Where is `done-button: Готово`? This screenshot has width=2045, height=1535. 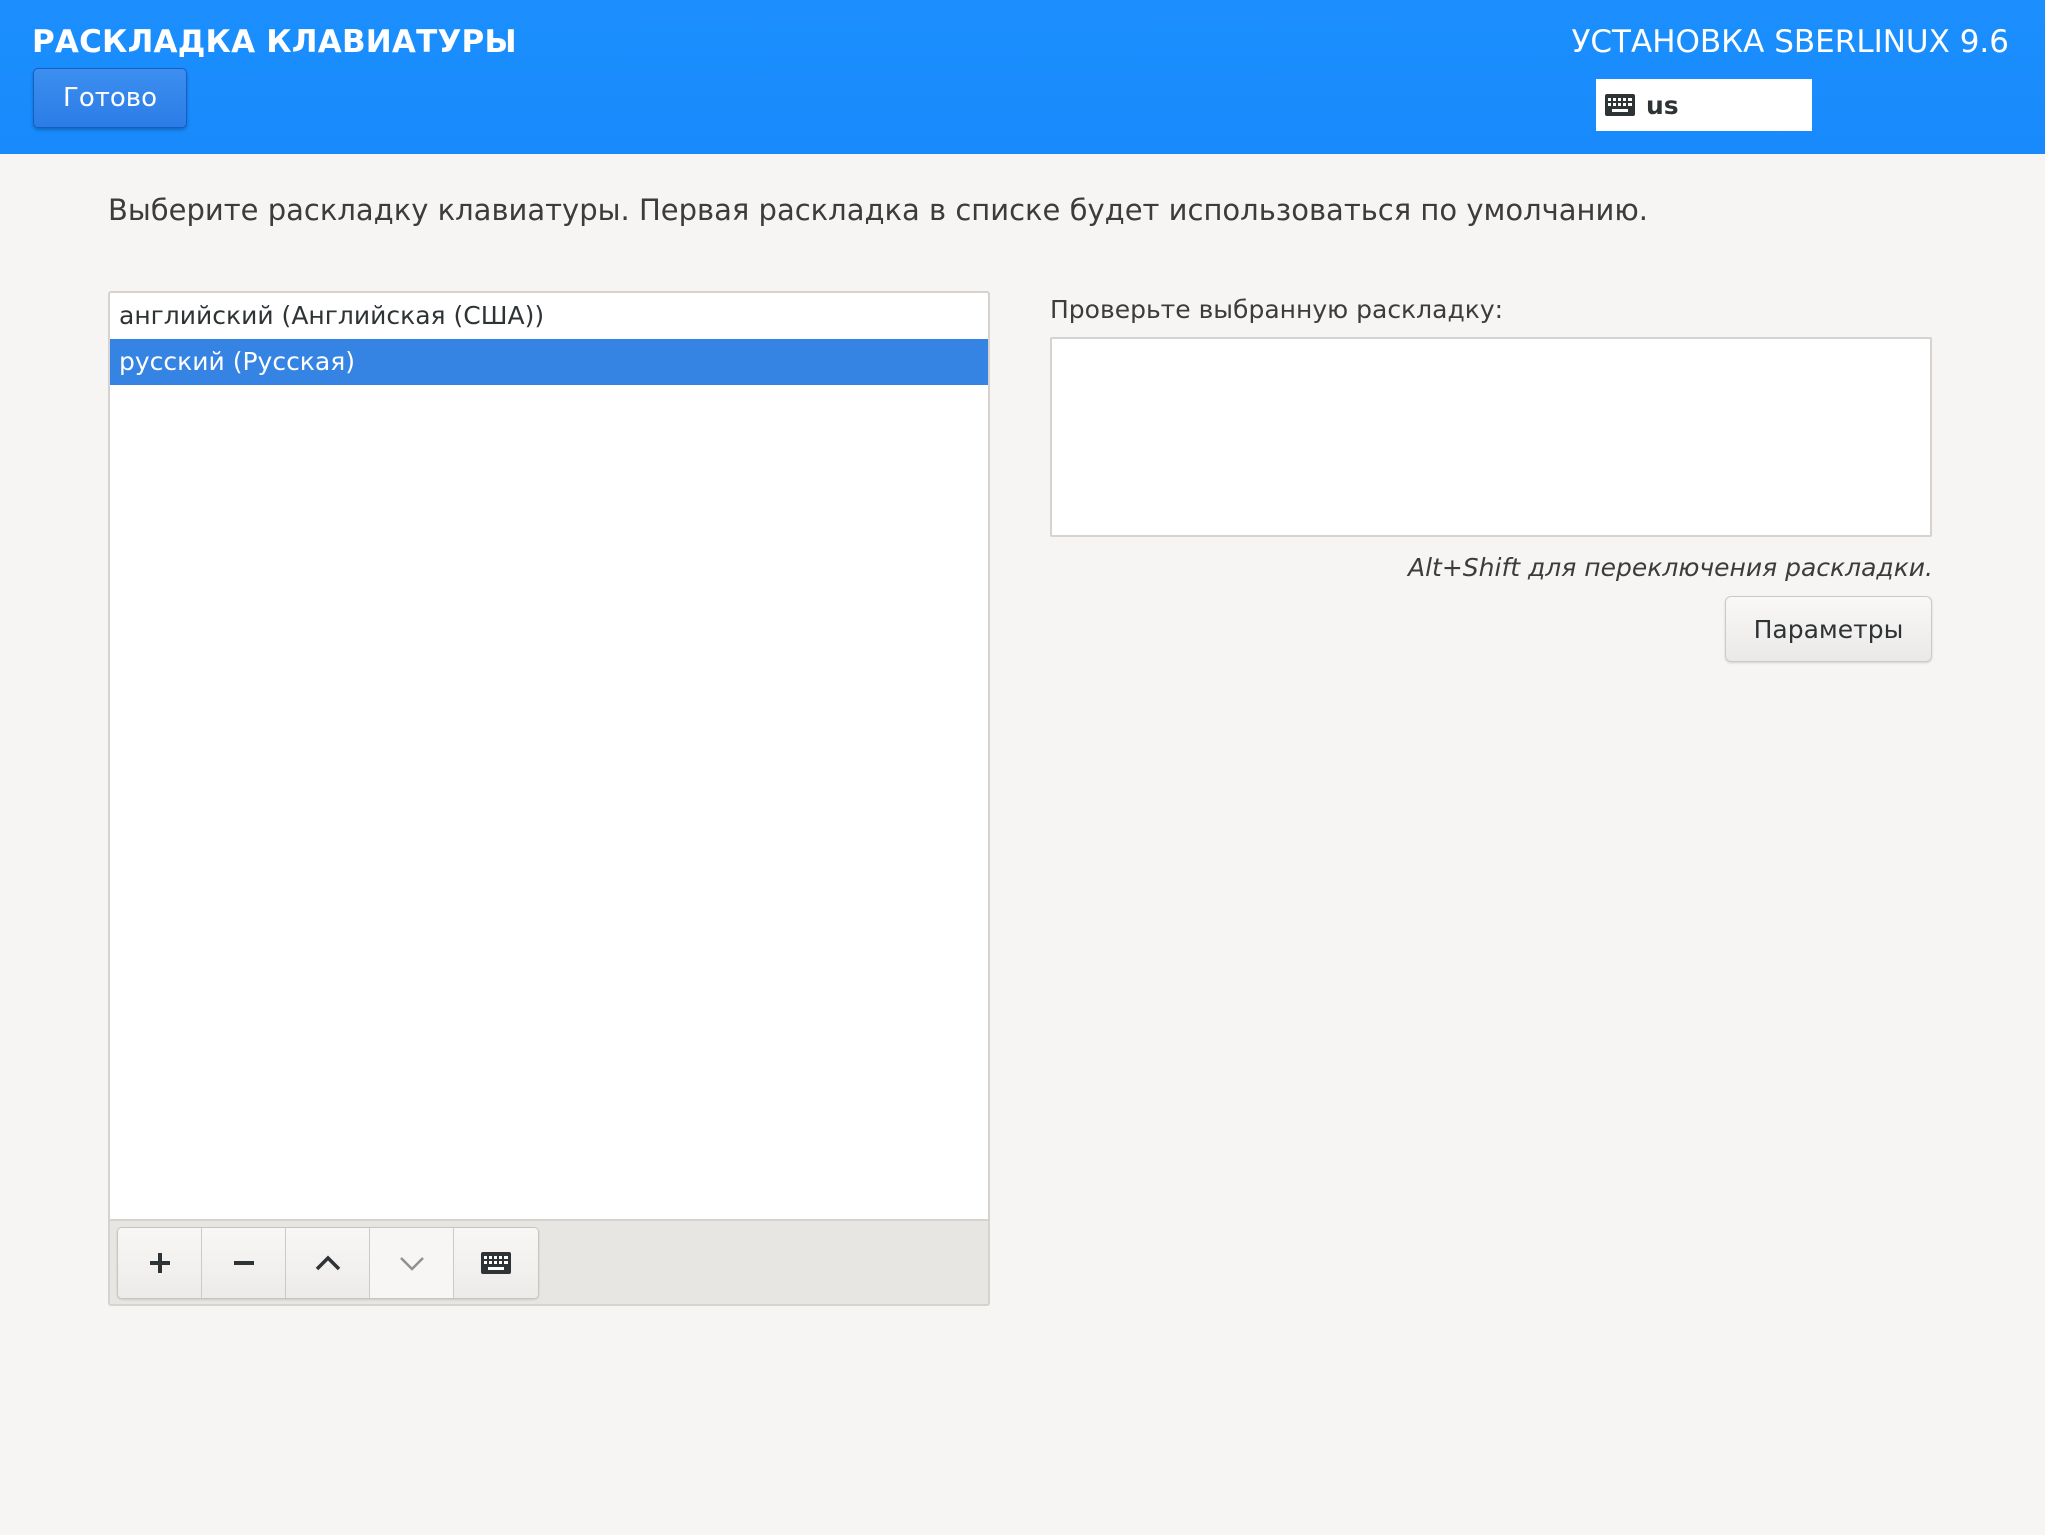
done-button: Готово is located at coordinates (110, 98).